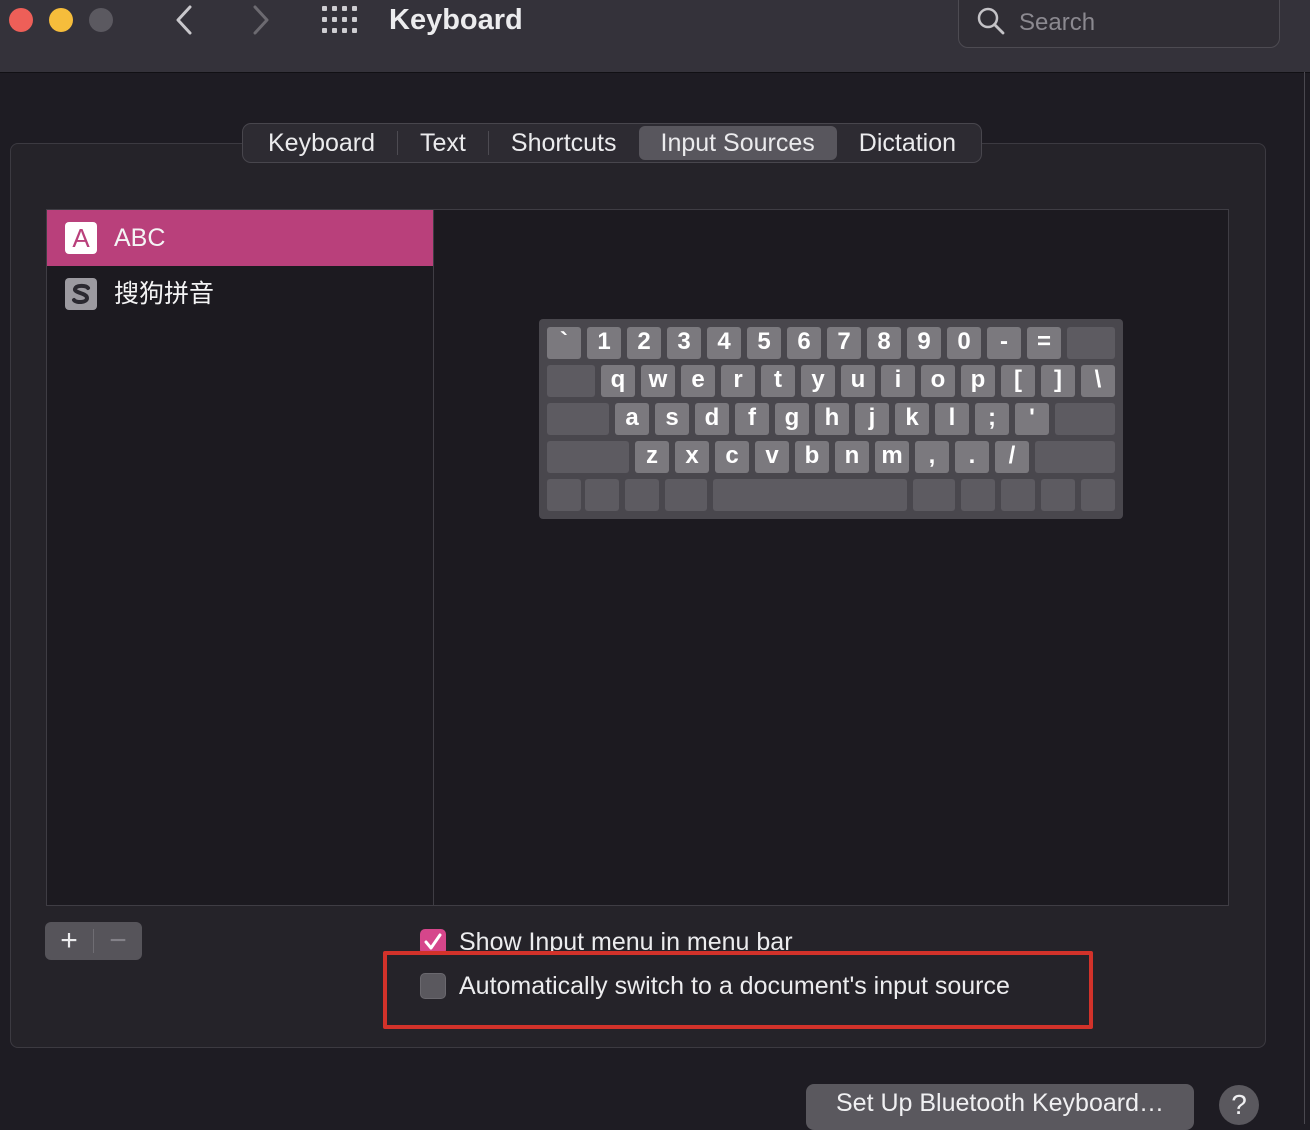 The width and height of the screenshot is (1310, 1130). Describe the element at coordinates (1018, 381) in the screenshot. I see `key-cap: [` at that location.